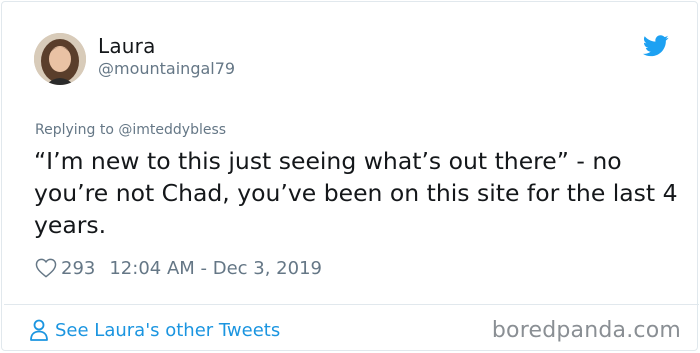 The image size is (700, 353). I want to click on avatar, so click(60, 59).